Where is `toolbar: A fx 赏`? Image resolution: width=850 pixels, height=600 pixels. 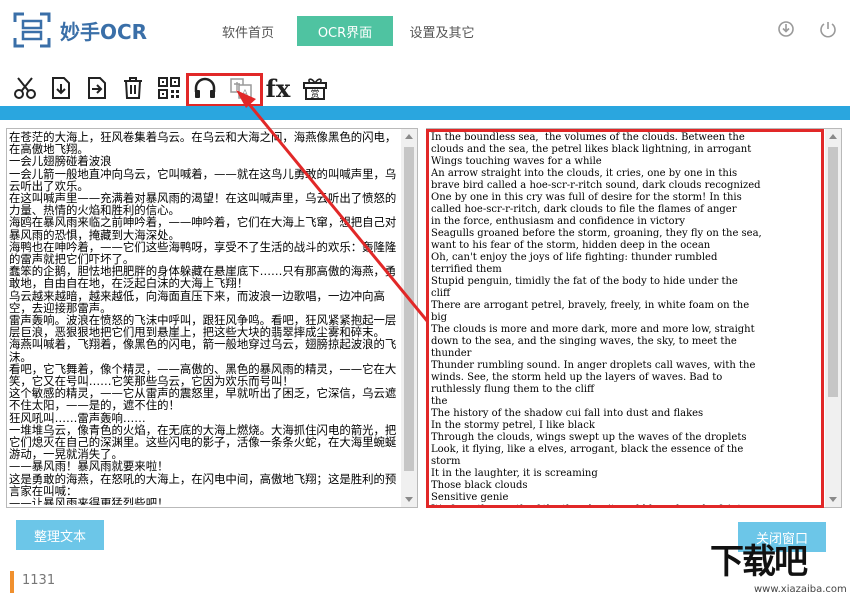
toolbar: A fx 赏 is located at coordinates (425, 89).